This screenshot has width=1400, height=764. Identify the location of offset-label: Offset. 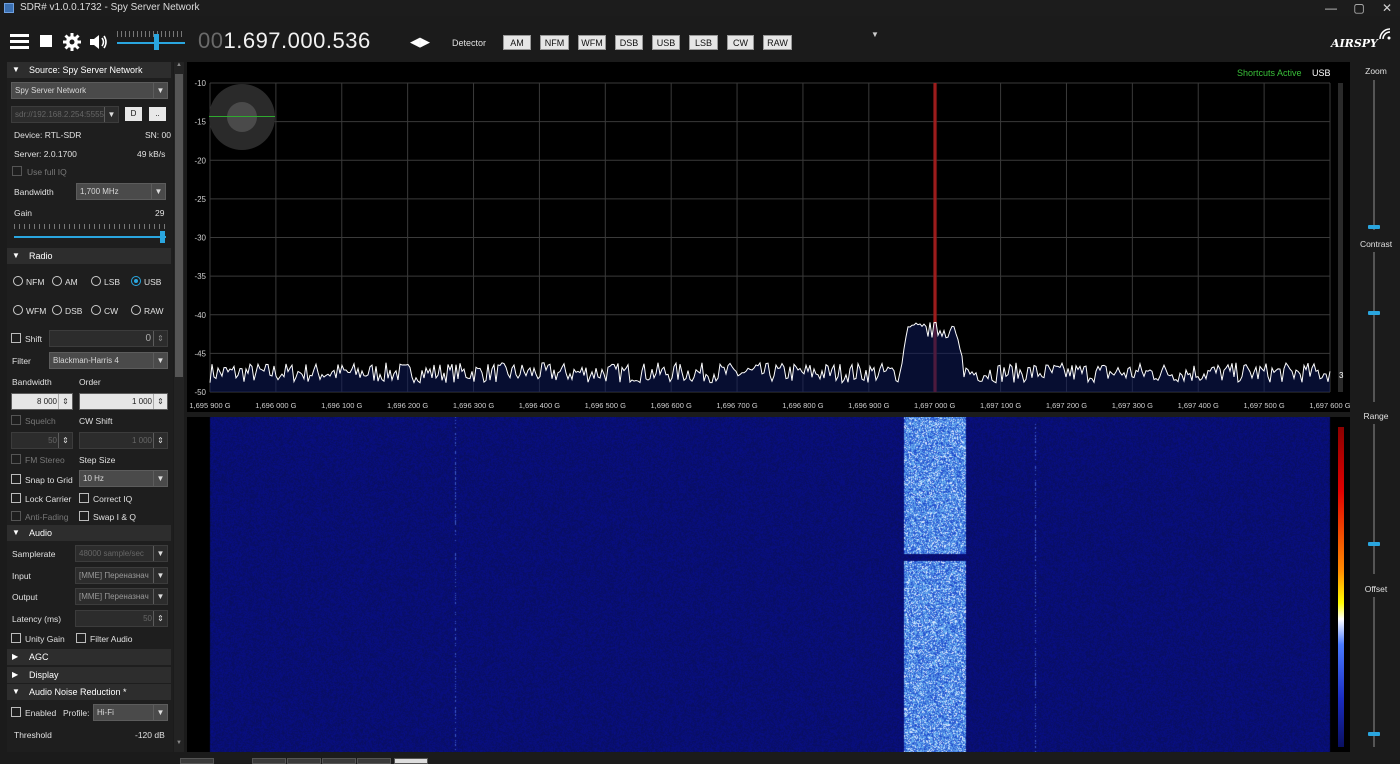
(1376, 589).